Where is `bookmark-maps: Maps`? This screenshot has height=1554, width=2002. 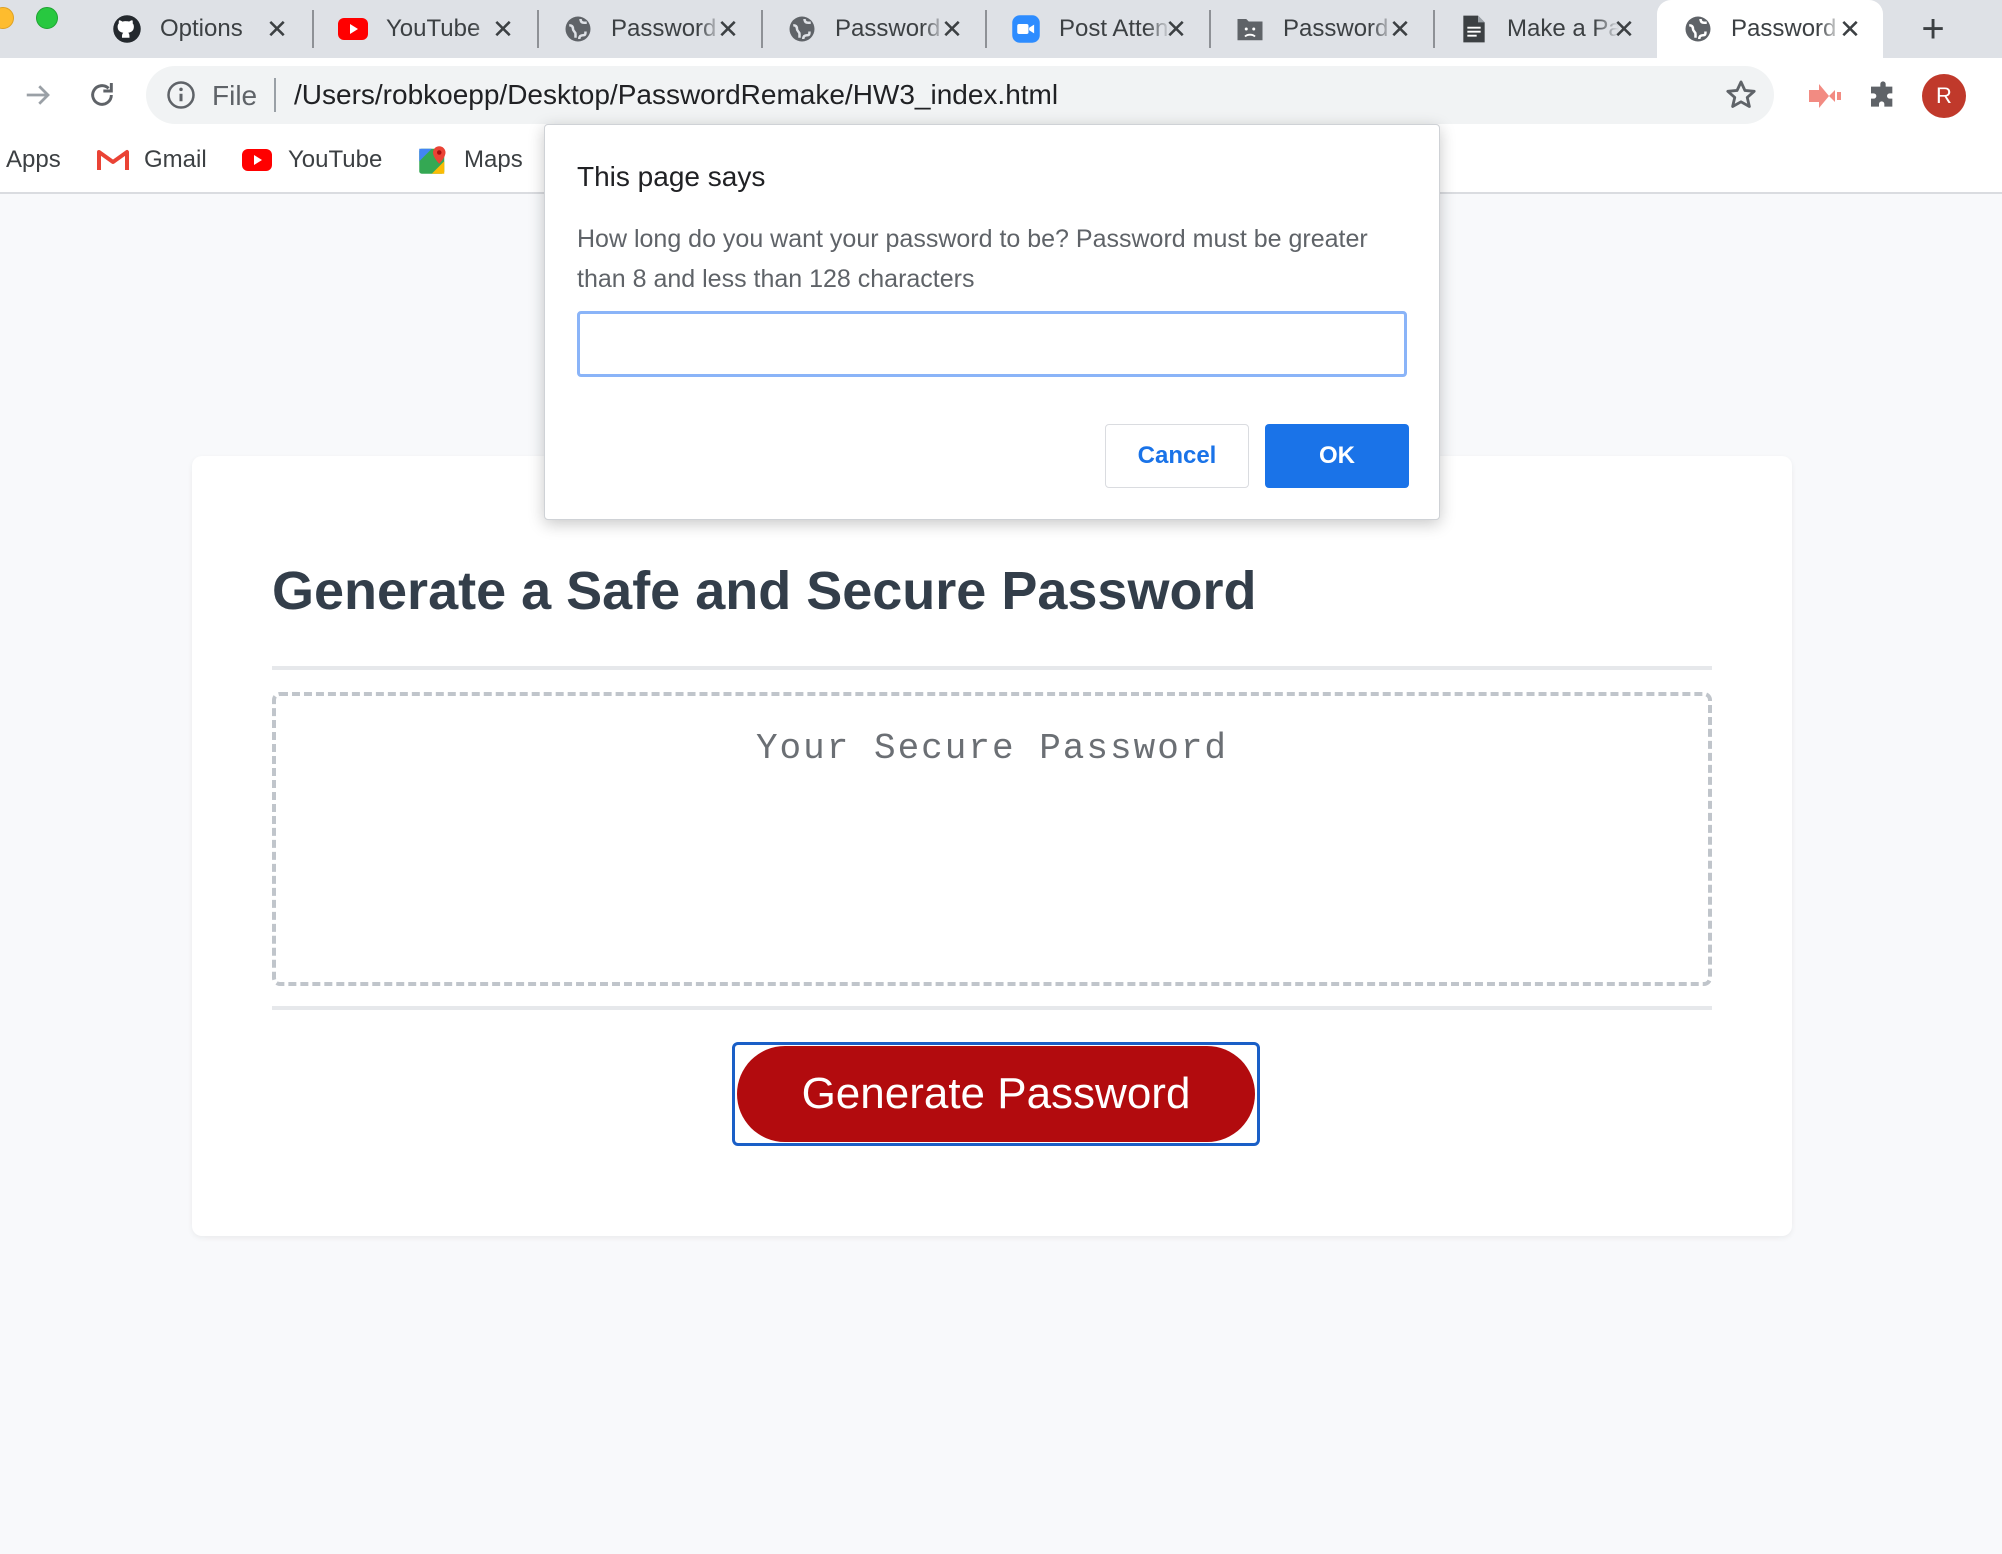
bookmark-maps: Maps is located at coordinates (469, 160).